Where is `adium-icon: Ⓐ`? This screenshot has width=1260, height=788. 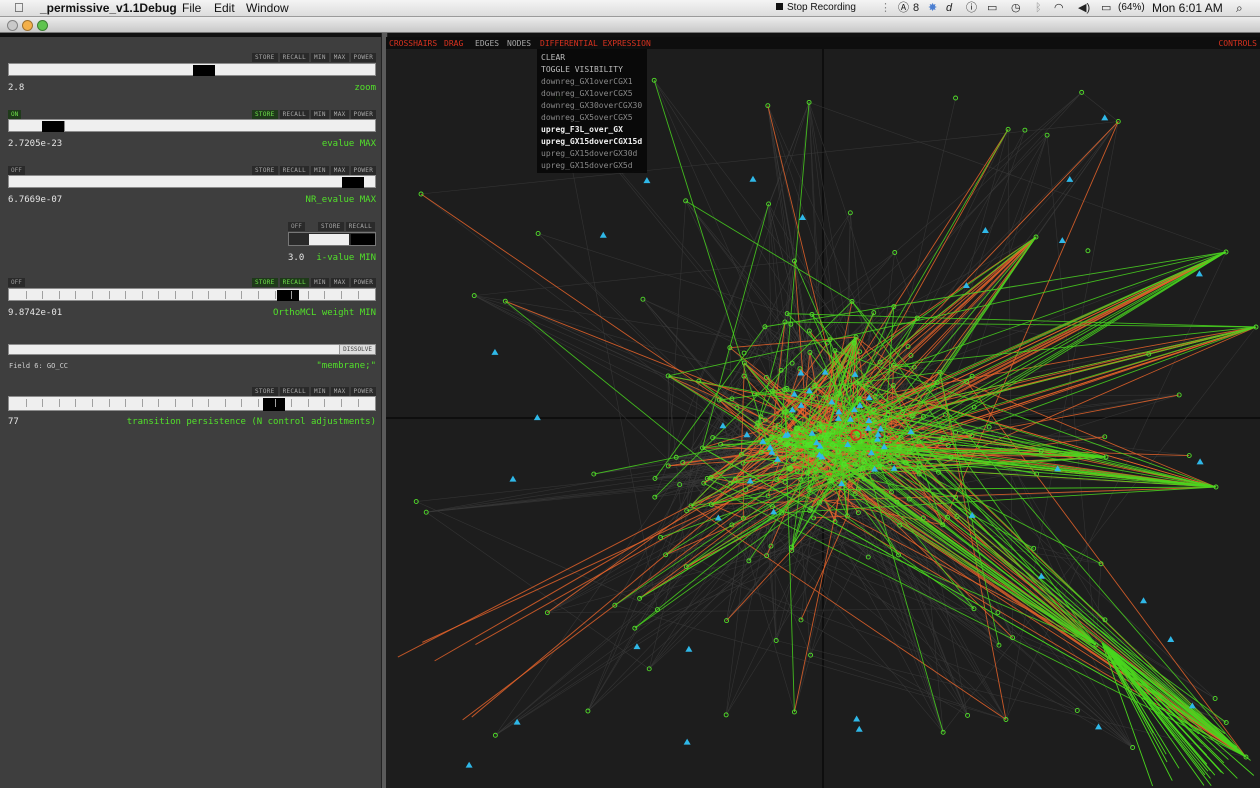 adium-icon: Ⓐ is located at coordinates (903, 8).